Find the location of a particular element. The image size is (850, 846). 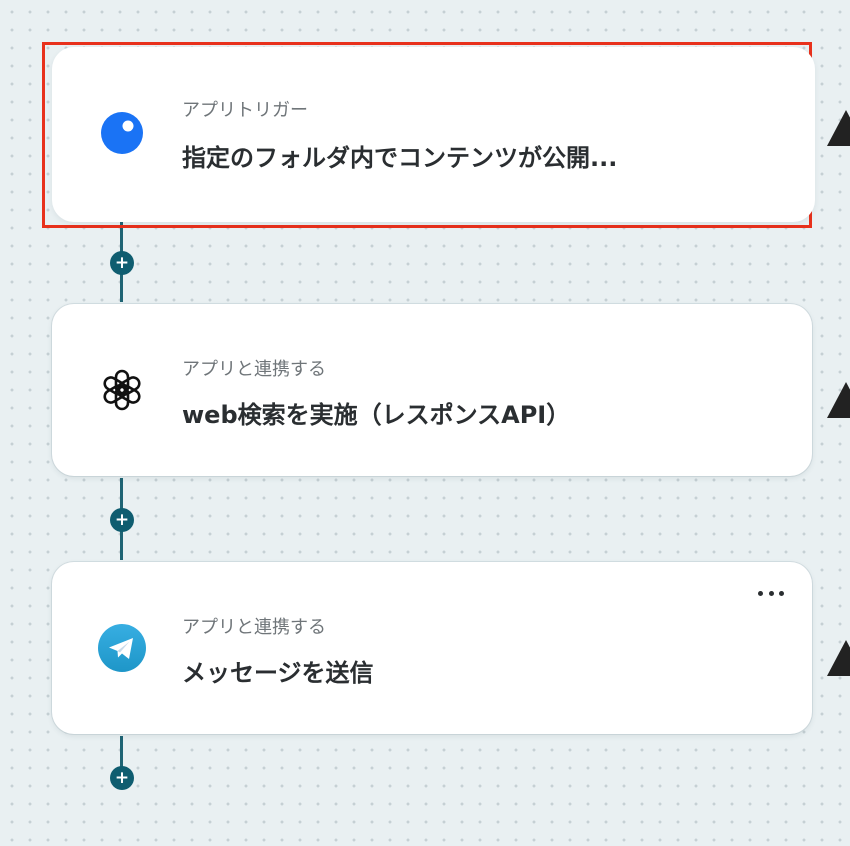

more-options-button is located at coordinates (771, 593).